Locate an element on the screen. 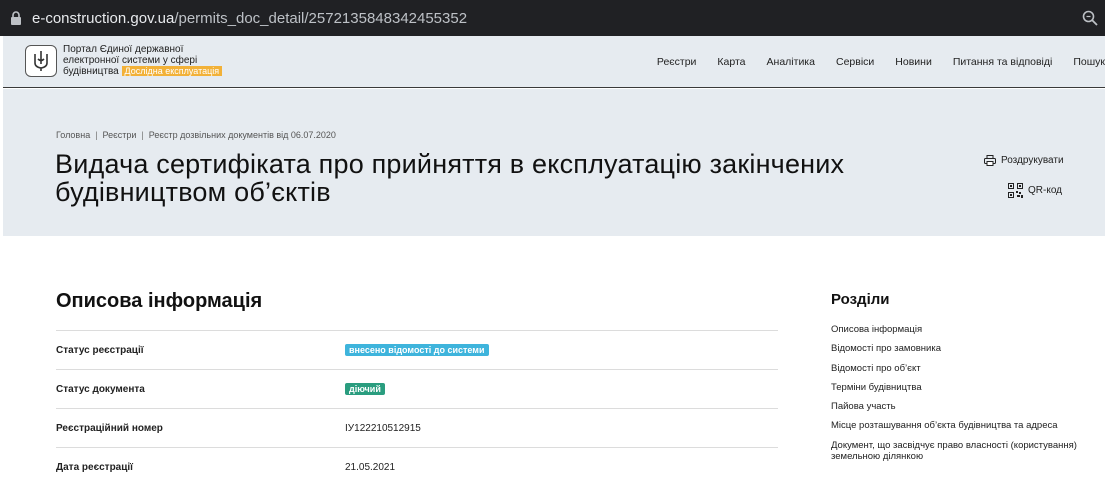 The height and width of the screenshot is (486, 1105). row-label: Реєстраційний номер is located at coordinates (109, 428).